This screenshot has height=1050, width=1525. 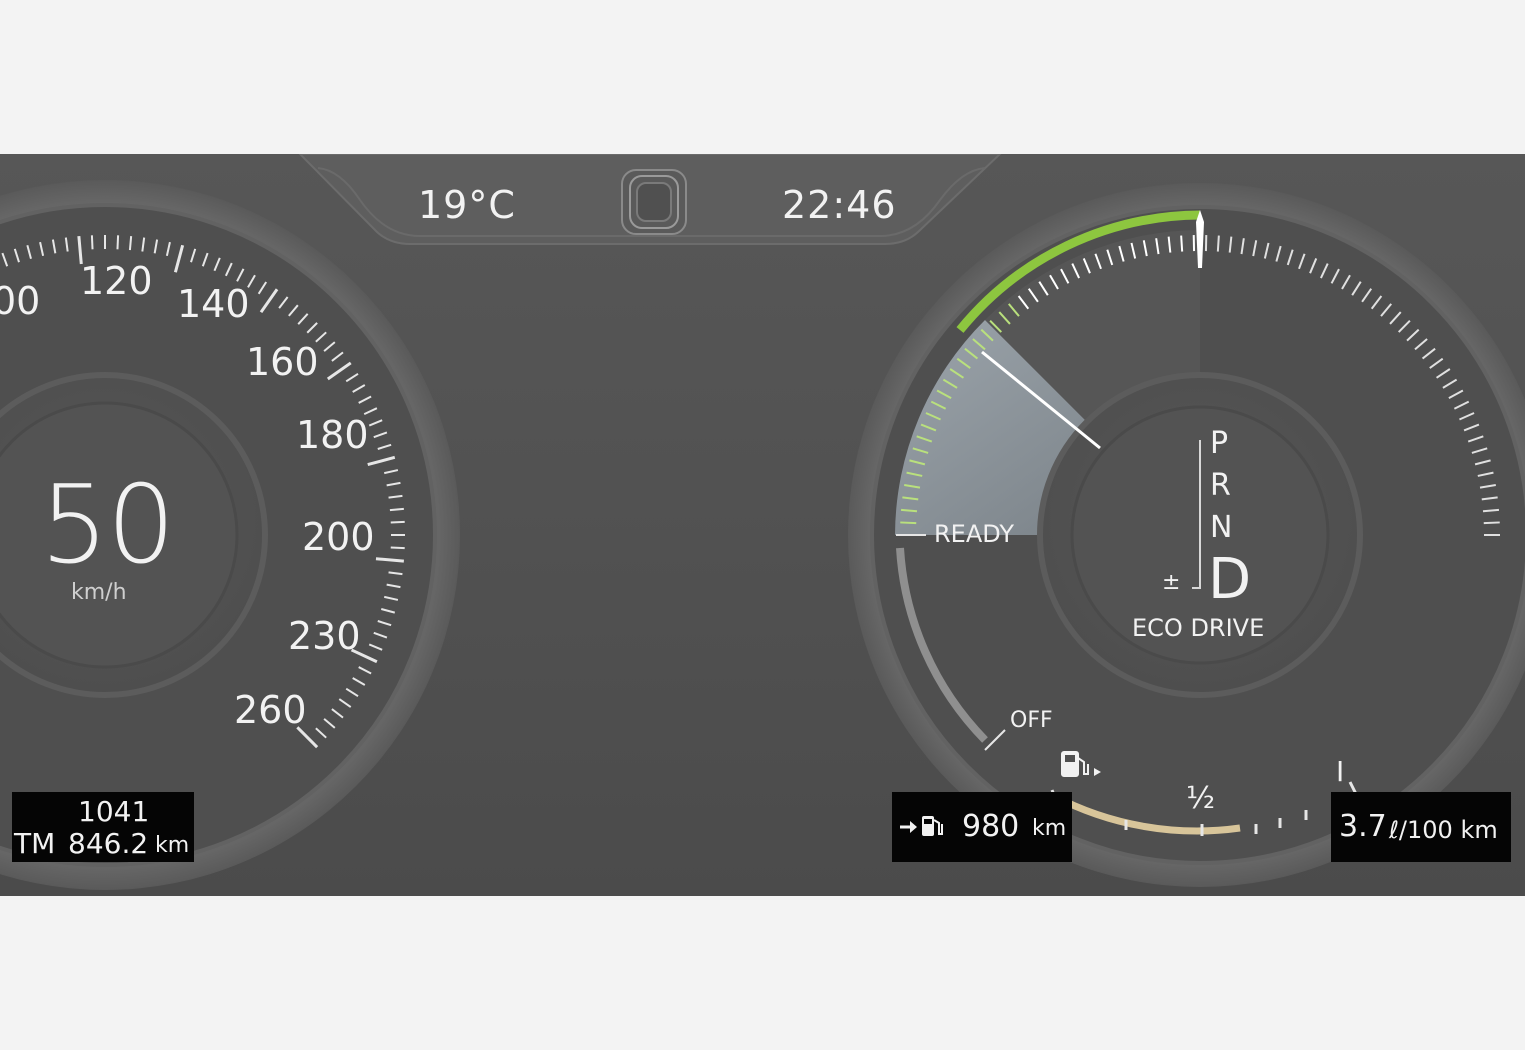 I want to click on speed-scale-label: 120, so click(x=116, y=281).